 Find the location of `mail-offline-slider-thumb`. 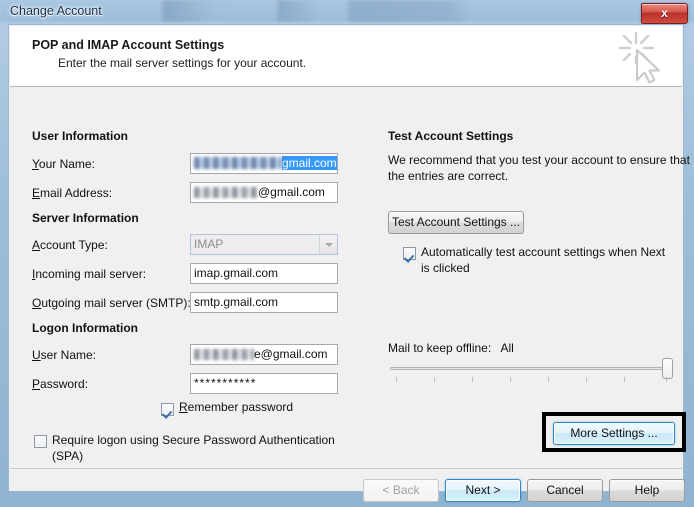

mail-offline-slider-thumb is located at coordinates (667, 368).